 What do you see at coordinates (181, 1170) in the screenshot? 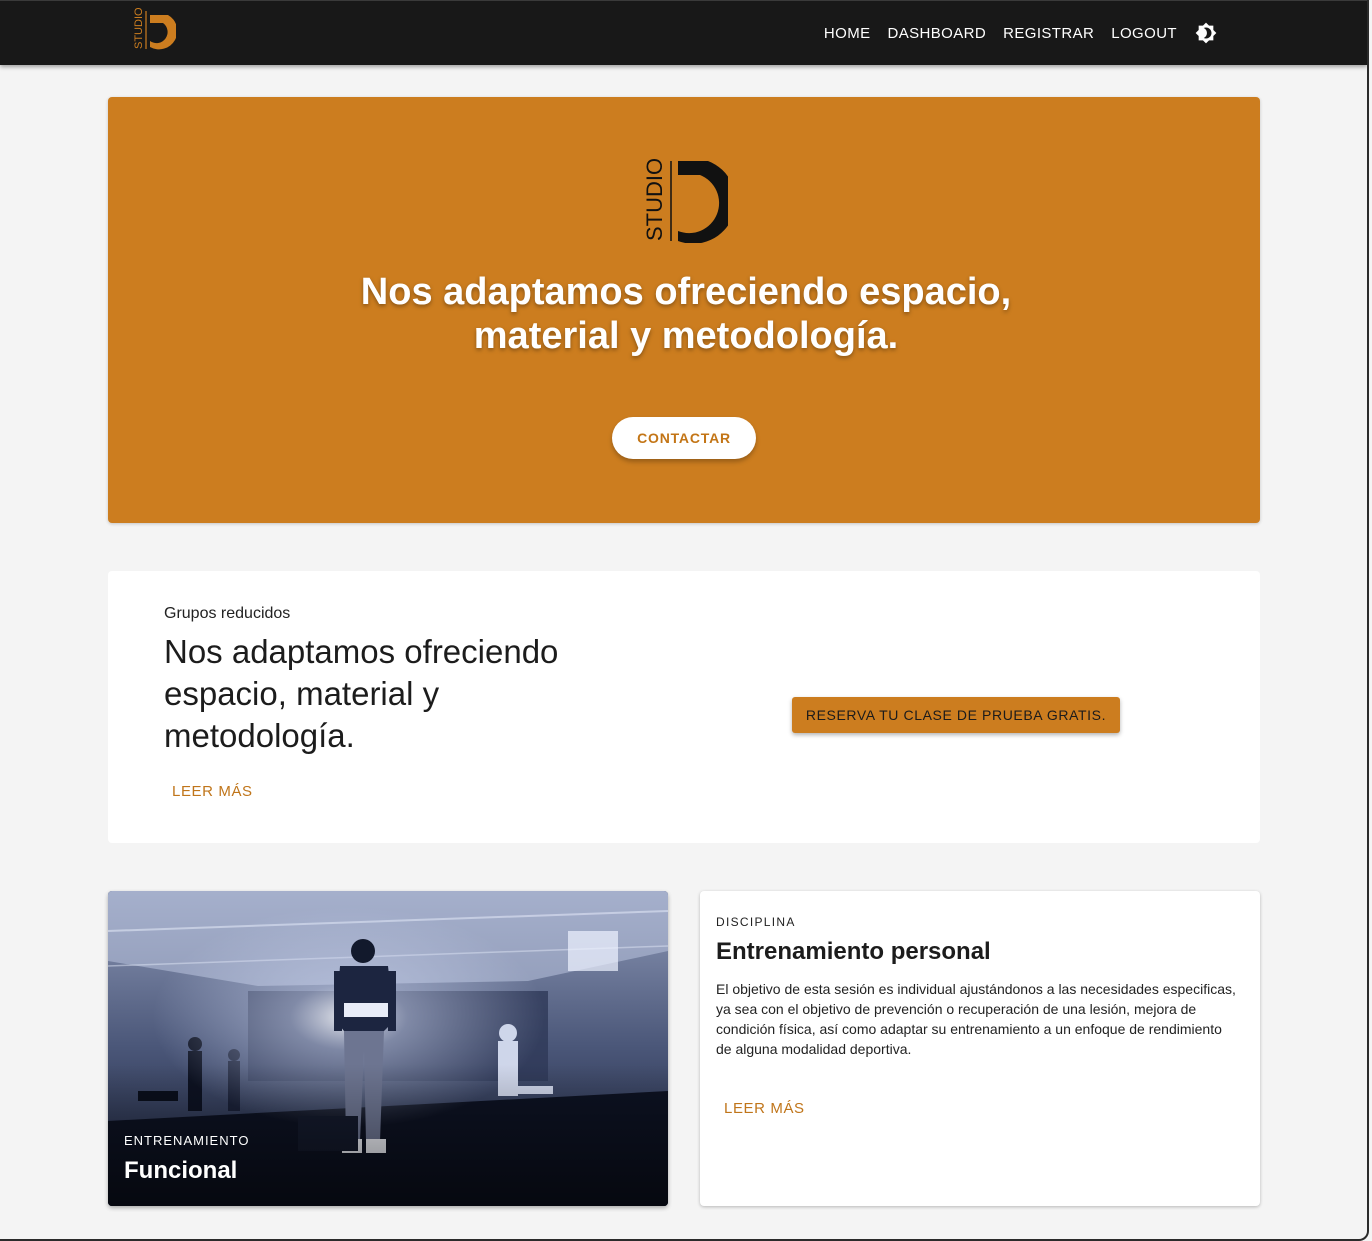
I see `funcional-title: Funcional` at bounding box center [181, 1170].